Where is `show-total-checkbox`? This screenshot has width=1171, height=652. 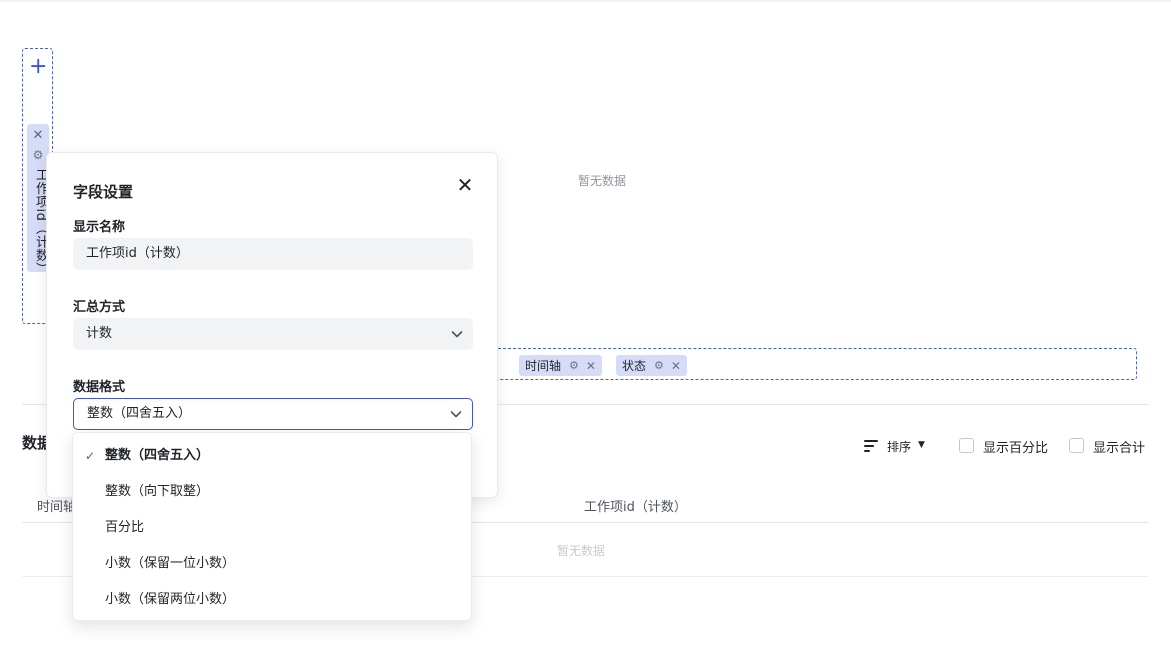 show-total-checkbox is located at coordinates (1076, 445).